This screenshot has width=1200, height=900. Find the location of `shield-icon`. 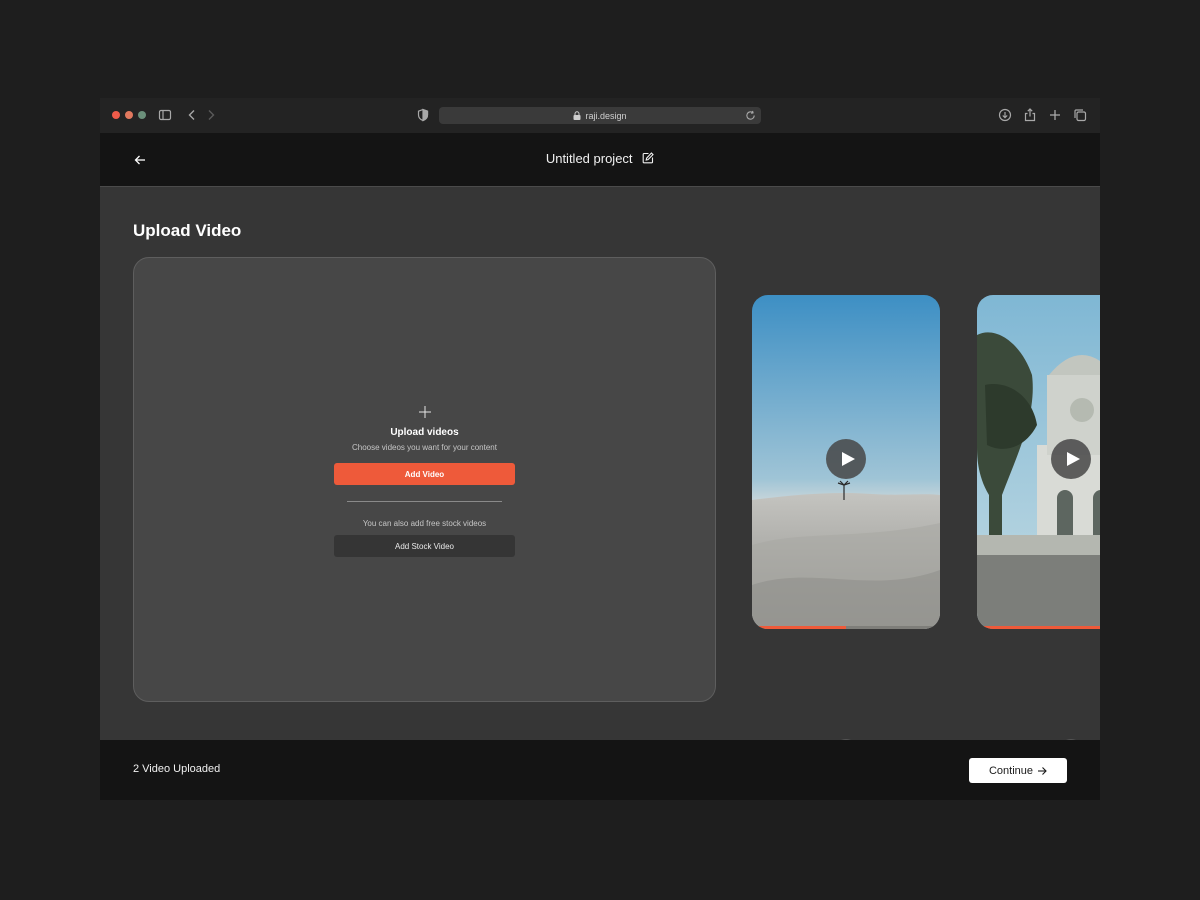

shield-icon is located at coordinates (423, 115).